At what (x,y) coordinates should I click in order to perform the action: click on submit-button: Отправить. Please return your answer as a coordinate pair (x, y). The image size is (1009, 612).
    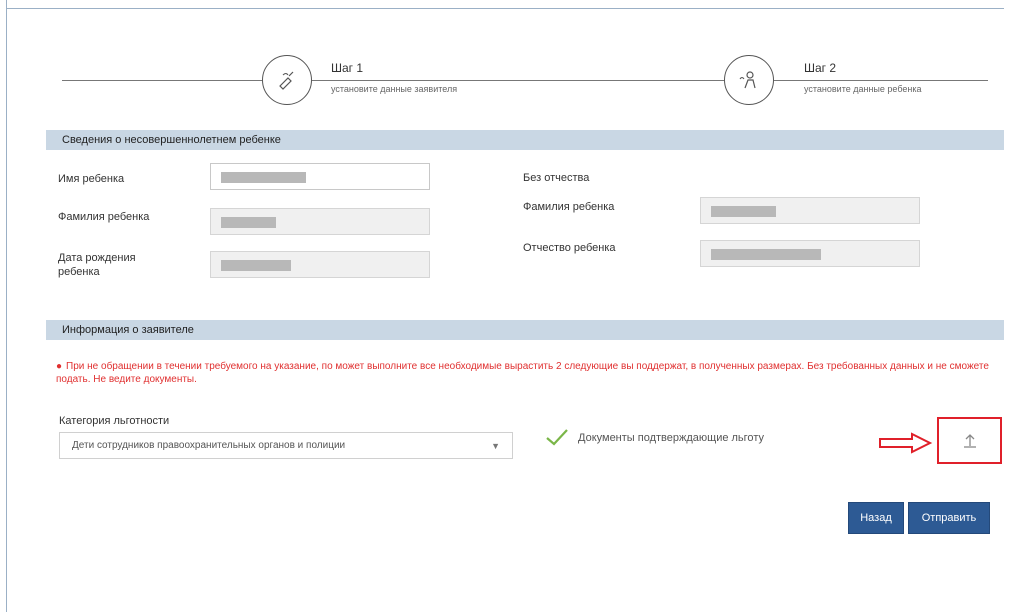
    Looking at the image, I should click on (949, 518).